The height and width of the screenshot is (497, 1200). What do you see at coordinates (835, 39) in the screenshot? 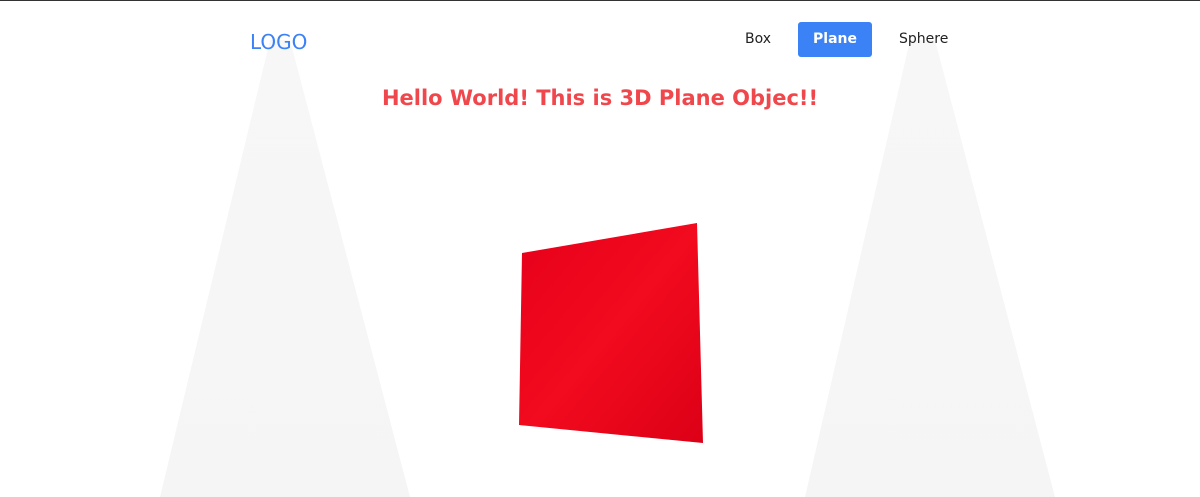
I see `nav-item-plane: Plane` at bounding box center [835, 39].